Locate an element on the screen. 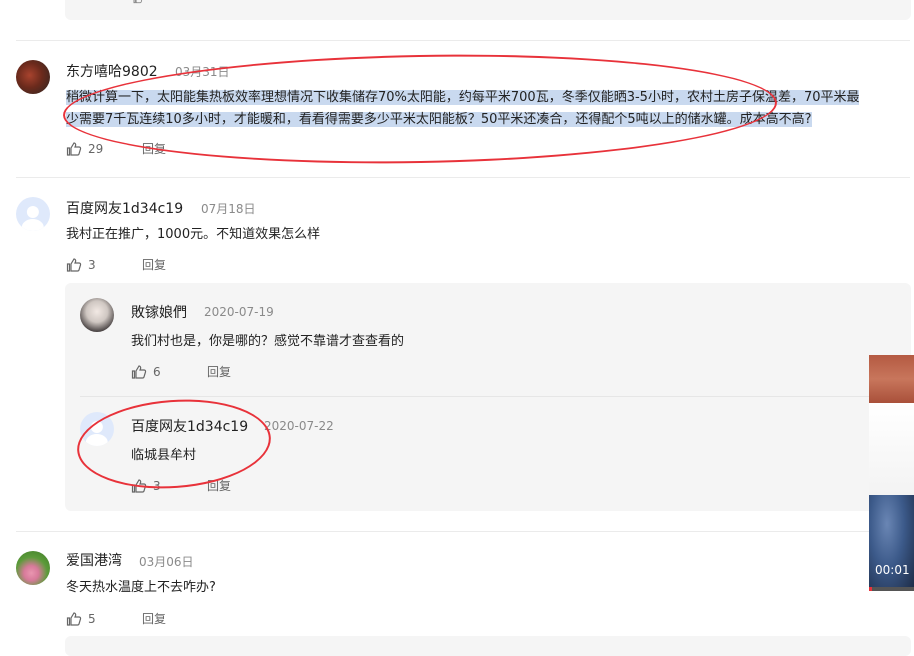 The width and height of the screenshot is (914, 656). reply-username: 百度网友1d34c19 is located at coordinates (189, 426).